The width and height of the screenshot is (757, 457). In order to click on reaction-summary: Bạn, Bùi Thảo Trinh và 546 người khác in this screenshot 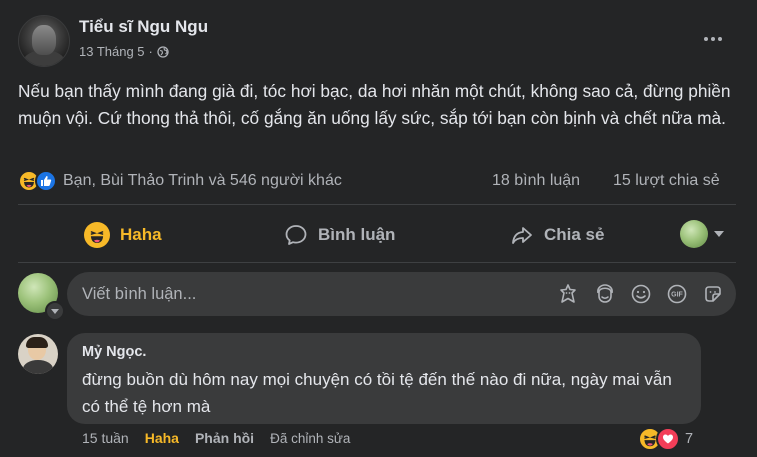, I will do `click(180, 181)`.